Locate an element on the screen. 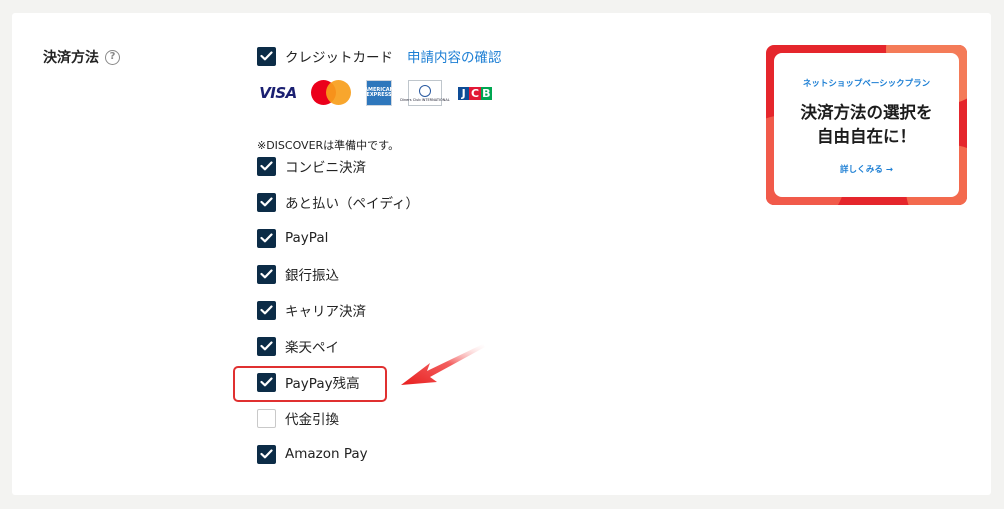  payment-option: キャリア決済 is located at coordinates (311, 310).